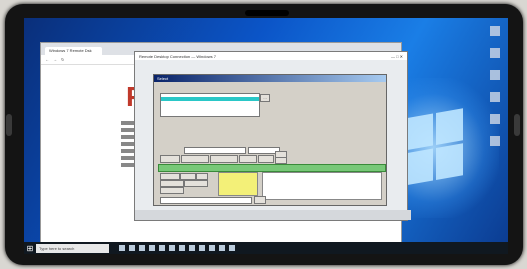 This screenshot has height=269, width=527. What do you see at coordinates (210, 105) in the screenshot?
I see `path-input` at bounding box center [210, 105].